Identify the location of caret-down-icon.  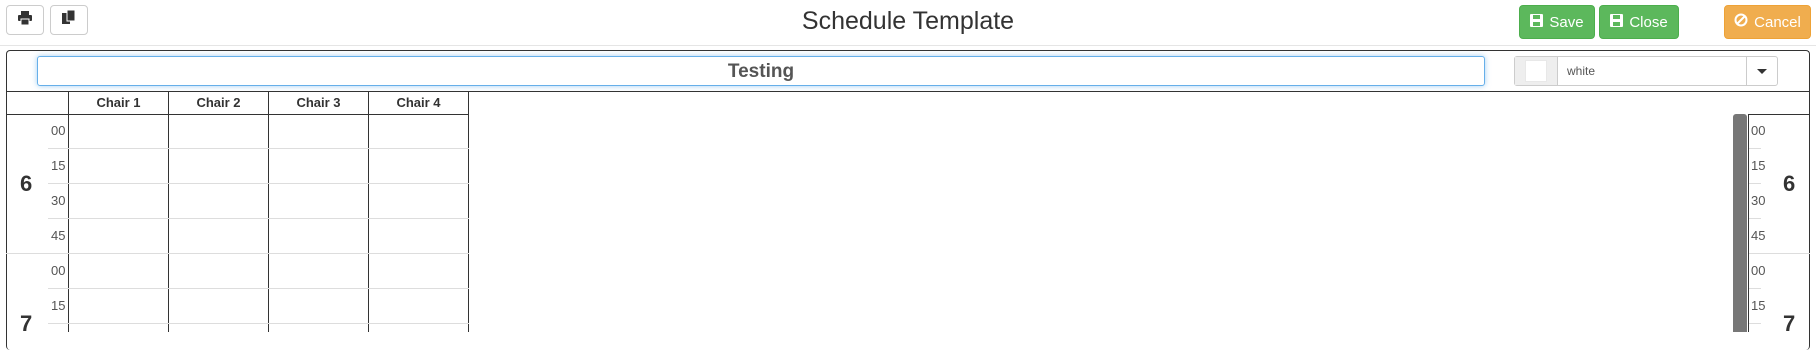
(1762, 71).